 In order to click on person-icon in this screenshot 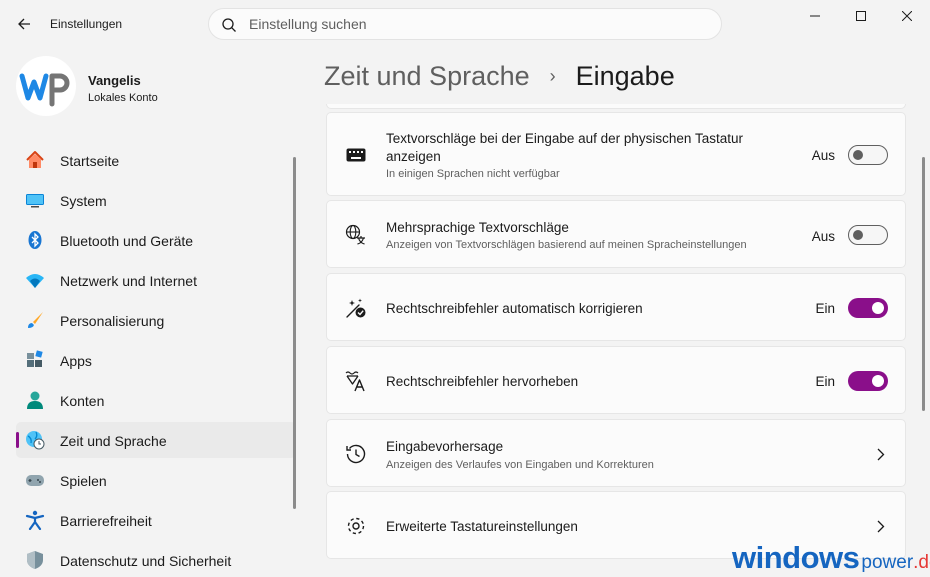, I will do `click(35, 400)`.